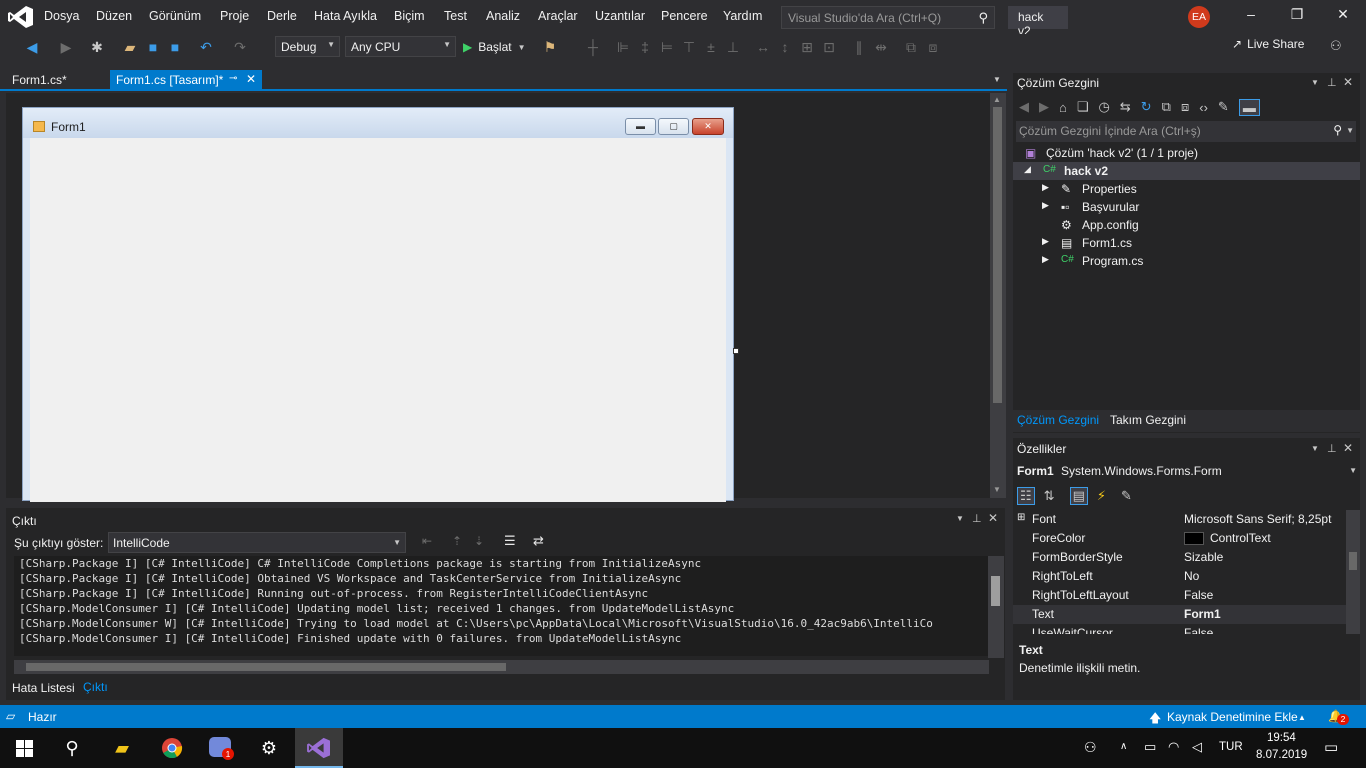 Image resolution: width=1366 pixels, height=768 pixels. What do you see at coordinates (503, 16) in the screenshot?
I see `menu-analiz: Analiz` at bounding box center [503, 16].